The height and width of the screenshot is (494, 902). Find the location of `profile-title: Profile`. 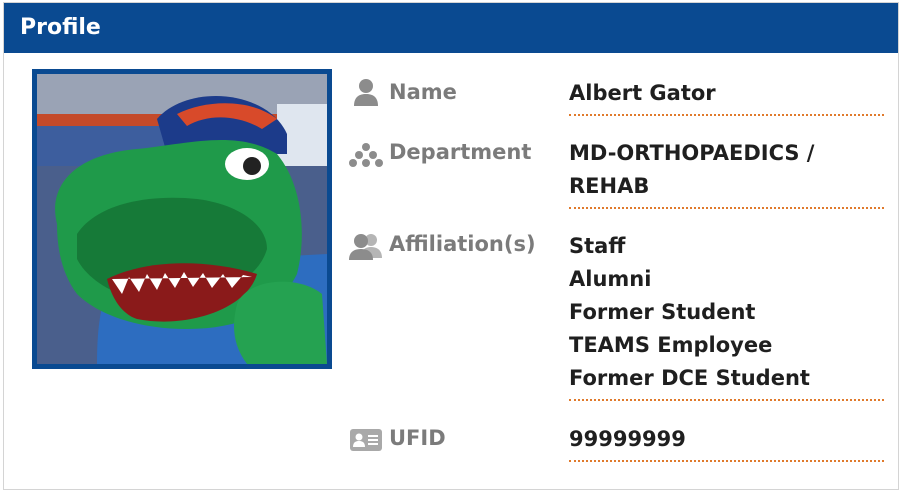

profile-title: Profile is located at coordinates (60, 27).